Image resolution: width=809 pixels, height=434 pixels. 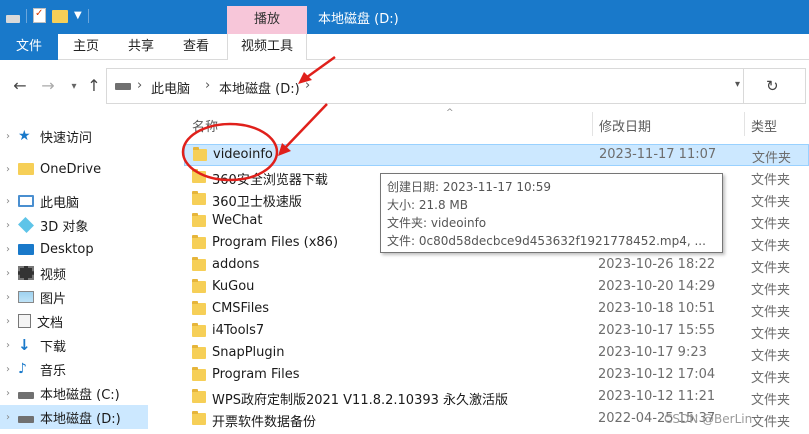 I want to click on quick-access-toolbar: ▼, so click(x=47, y=15).